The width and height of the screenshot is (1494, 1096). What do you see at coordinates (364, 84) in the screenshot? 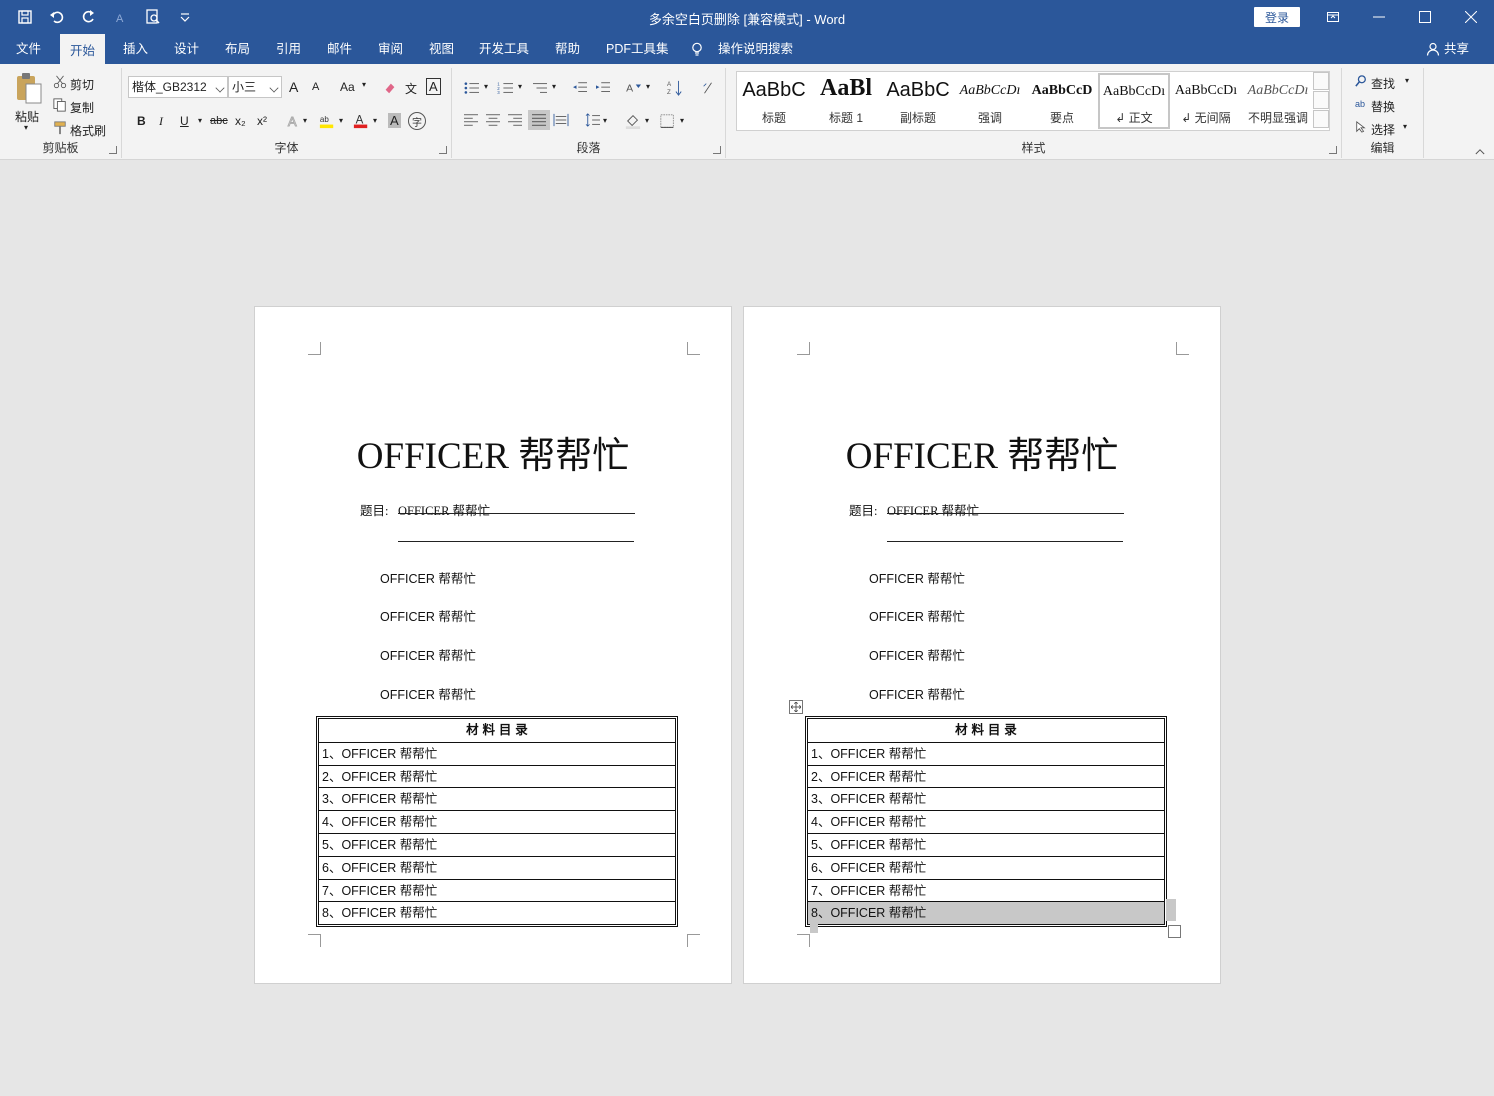
I see `change-case-dropdown-icon: ▾` at bounding box center [364, 84].